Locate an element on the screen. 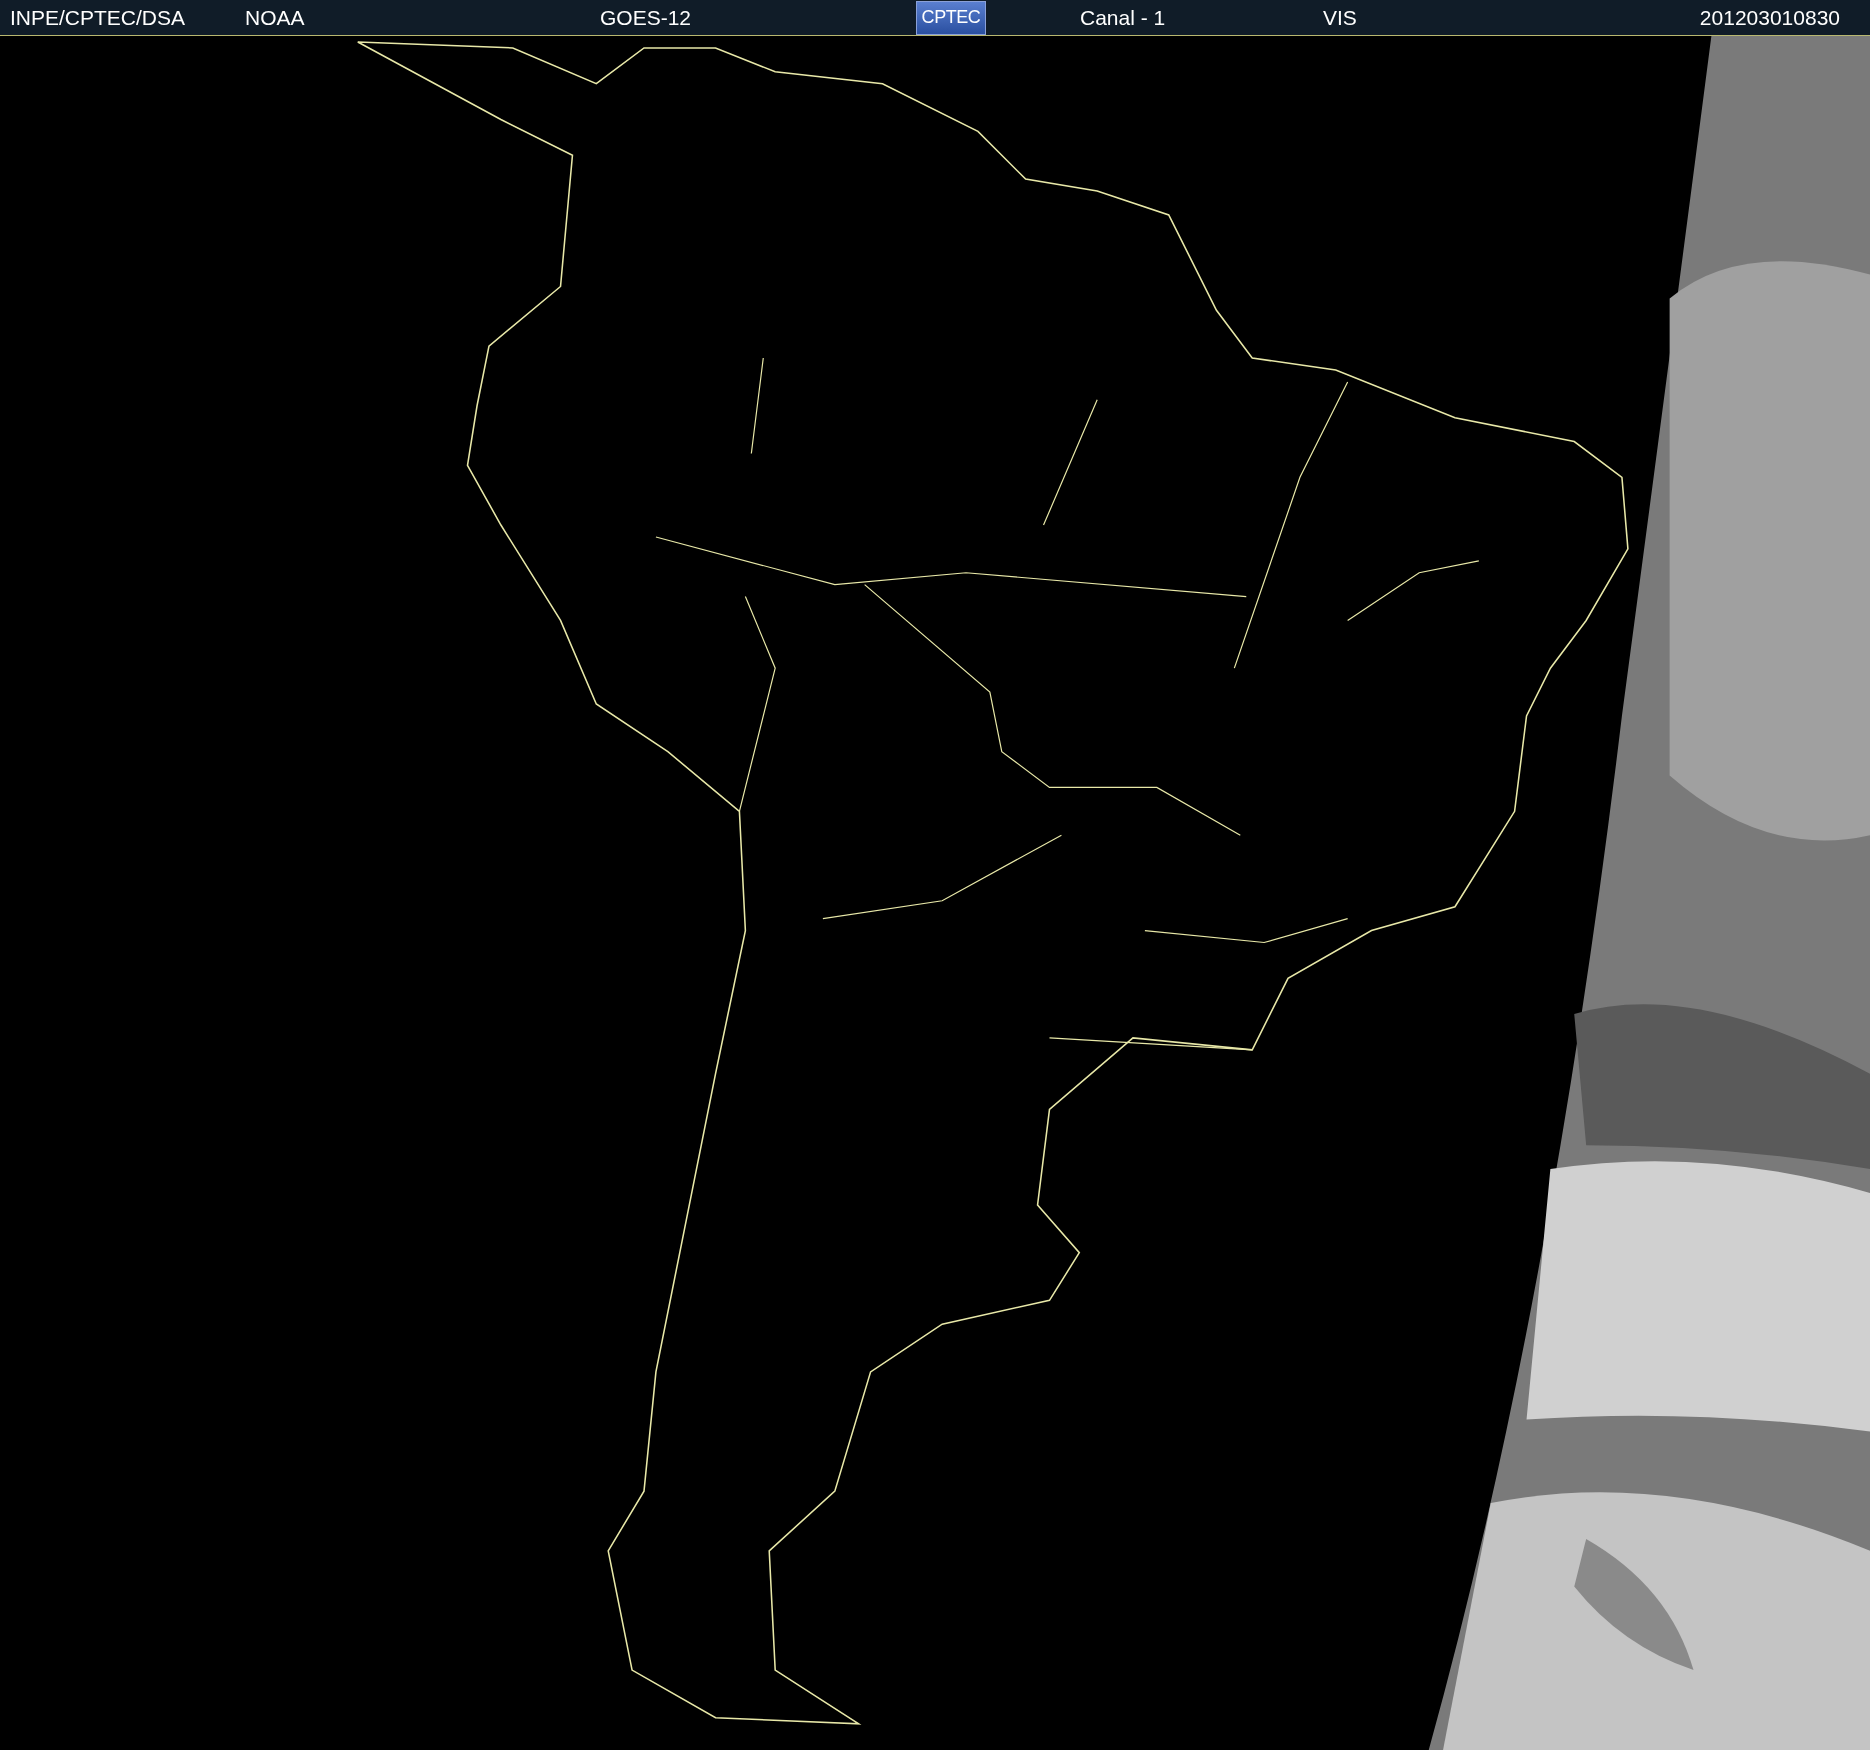 The image size is (1870, 1750). logo: CPTEC is located at coordinates (951, 17).